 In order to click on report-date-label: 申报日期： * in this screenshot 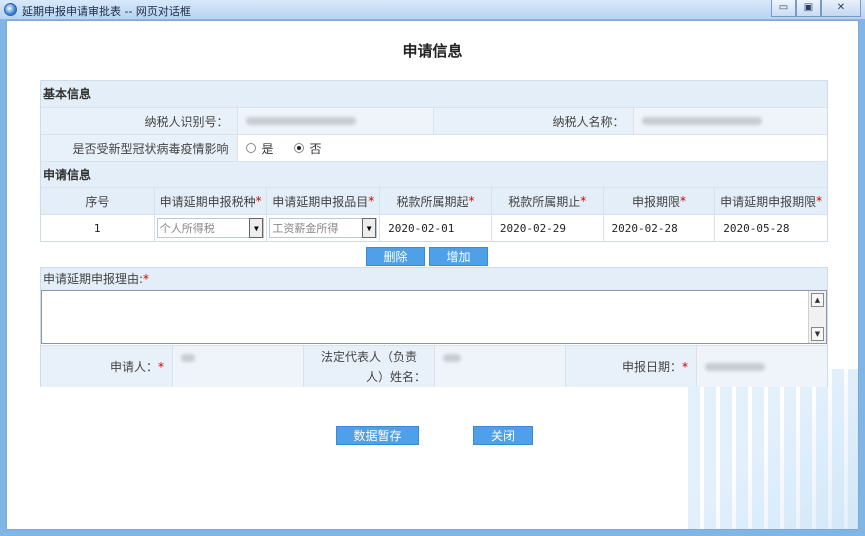, I will do `click(630, 366)`.